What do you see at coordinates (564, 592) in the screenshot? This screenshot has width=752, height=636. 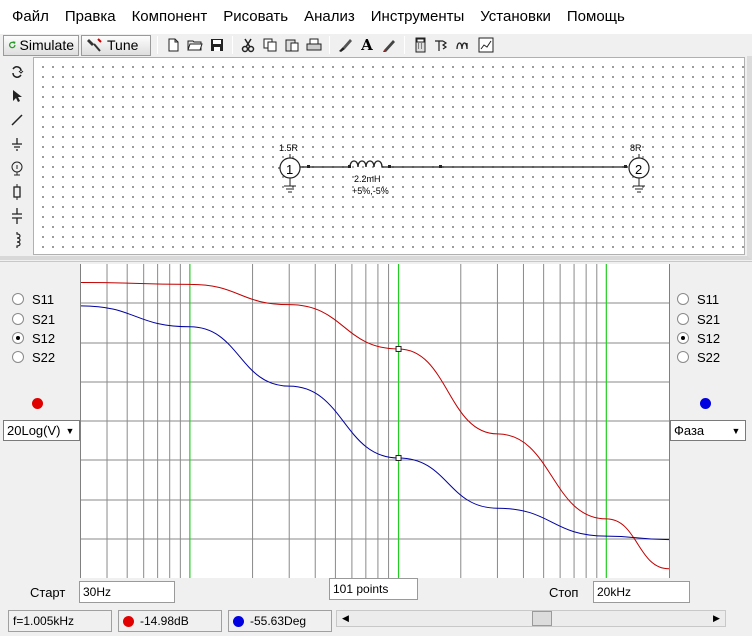 I see `stop-label: Стоп` at bounding box center [564, 592].